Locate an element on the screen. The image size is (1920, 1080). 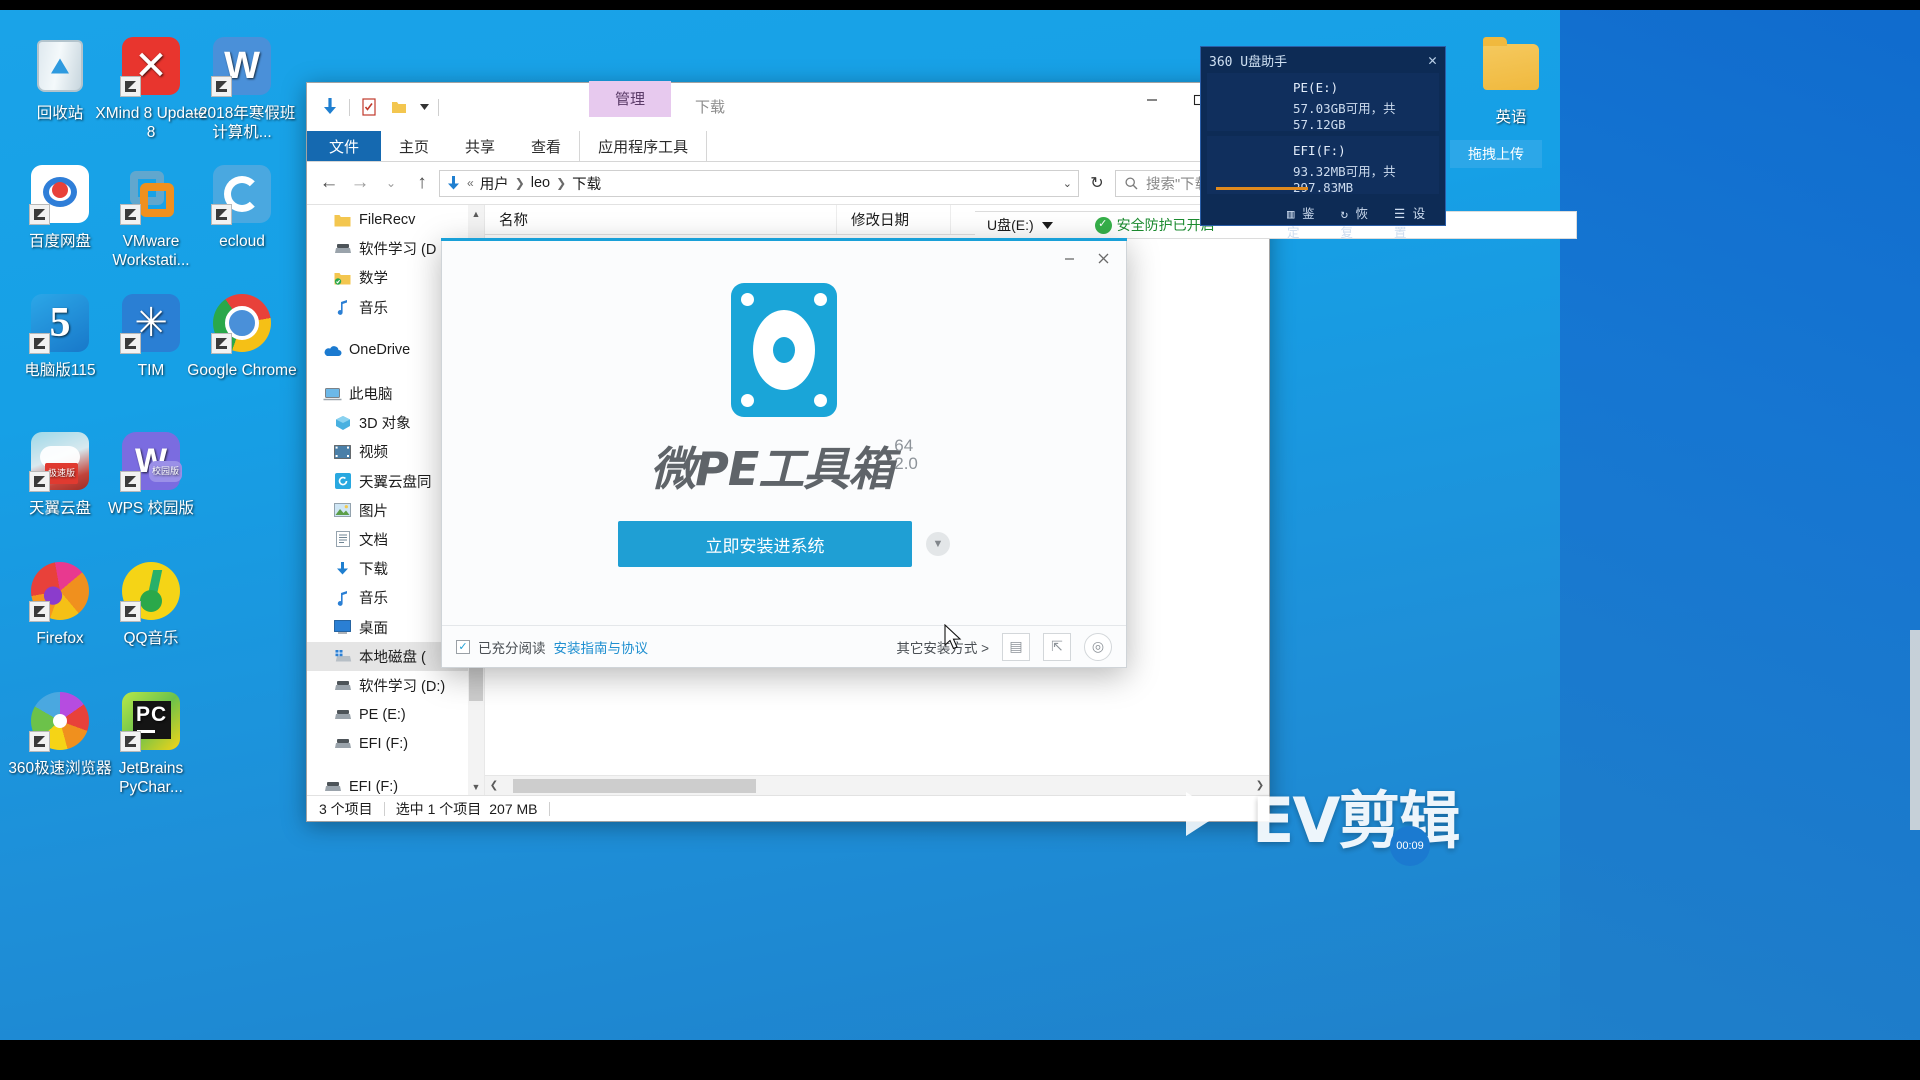
letterbox-top-bar is located at coordinates (960, 5).